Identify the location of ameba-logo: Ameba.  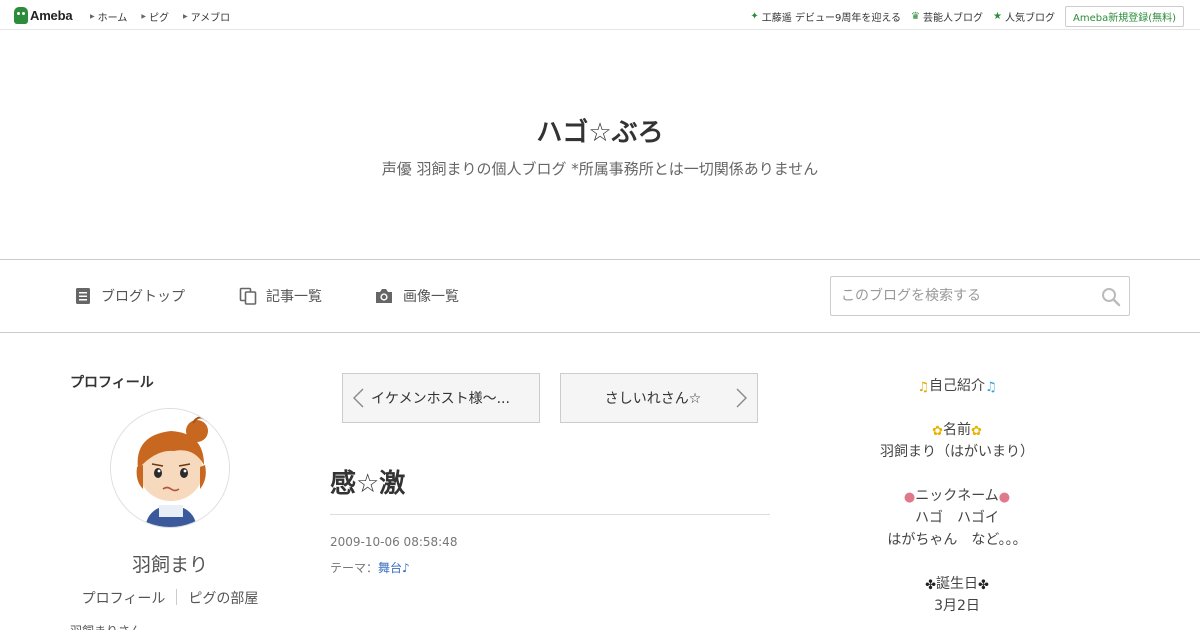
(43, 15).